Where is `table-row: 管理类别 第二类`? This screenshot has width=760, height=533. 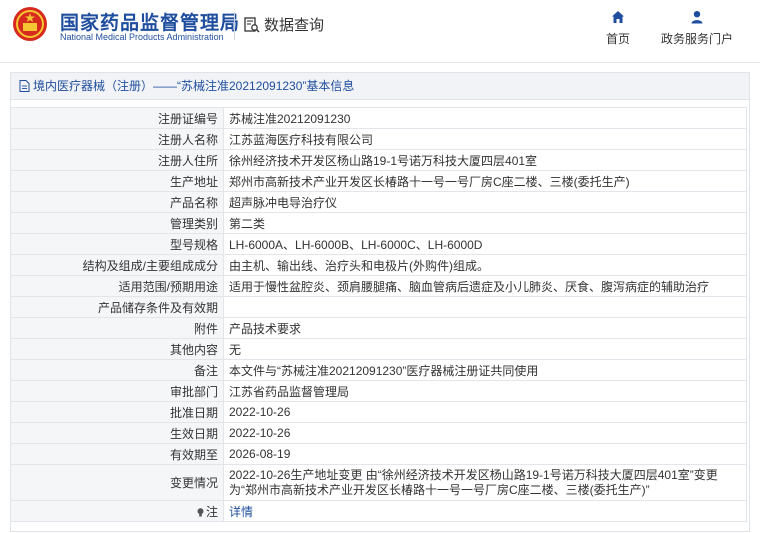
table-row: 管理类别 第二类 is located at coordinates (378, 223).